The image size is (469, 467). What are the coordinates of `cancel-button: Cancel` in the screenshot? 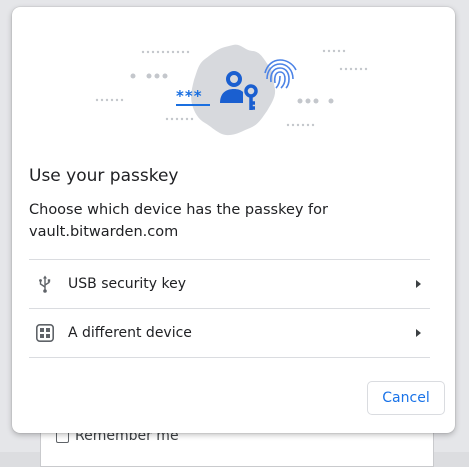 It's located at (406, 398).